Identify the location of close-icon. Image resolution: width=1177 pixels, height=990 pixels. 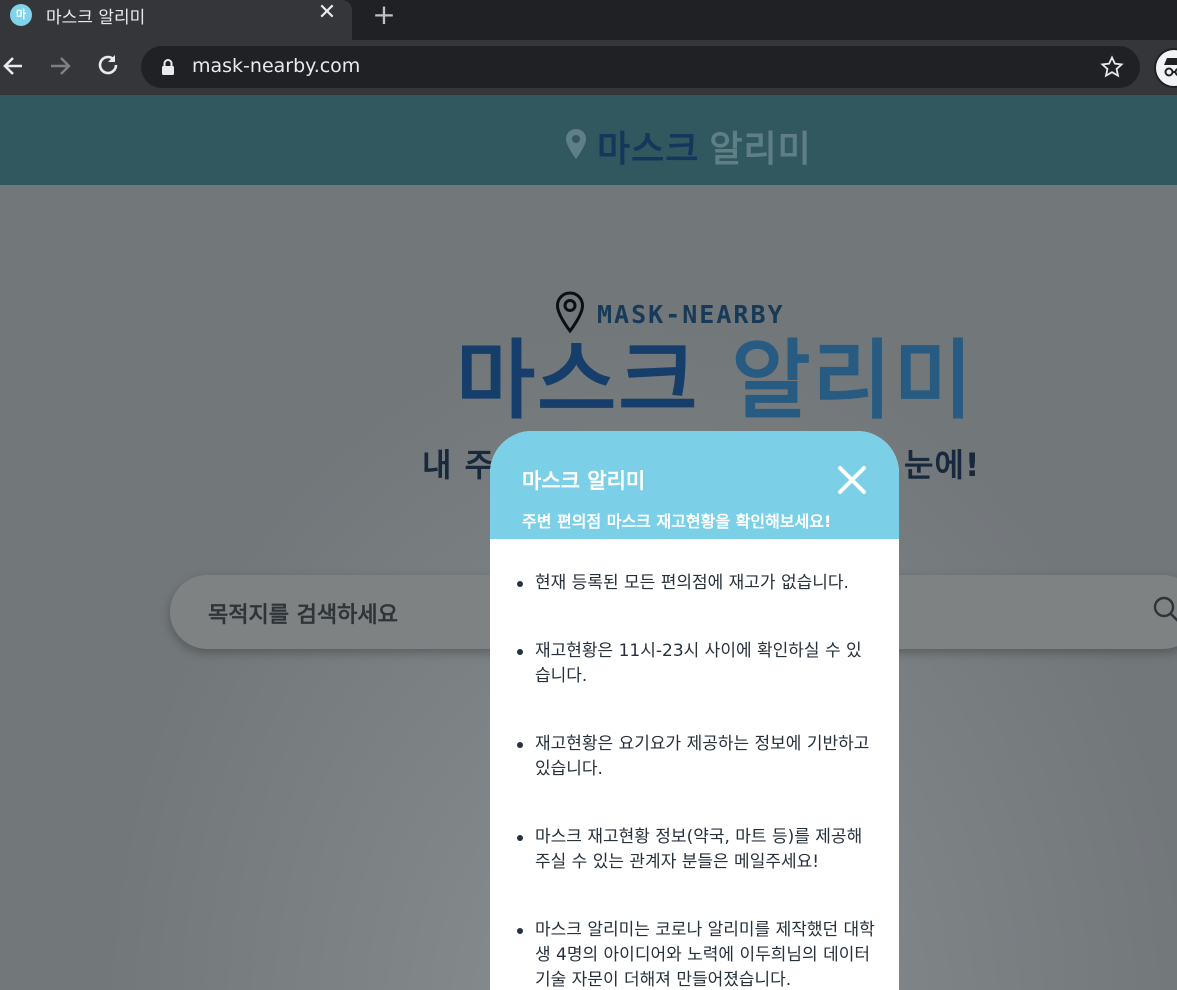
(852, 480).